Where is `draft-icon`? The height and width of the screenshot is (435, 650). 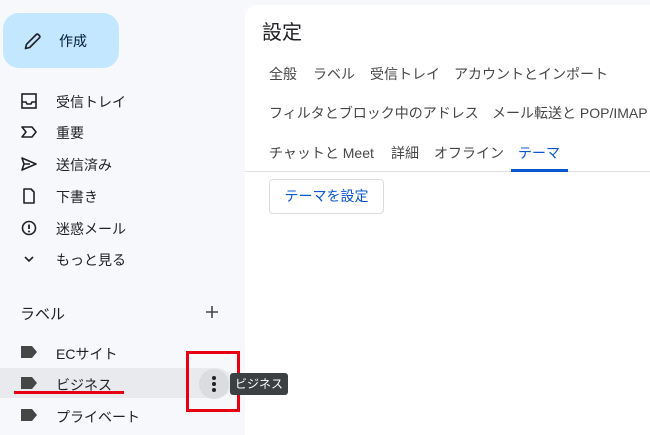 draft-icon is located at coordinates (29, 196).